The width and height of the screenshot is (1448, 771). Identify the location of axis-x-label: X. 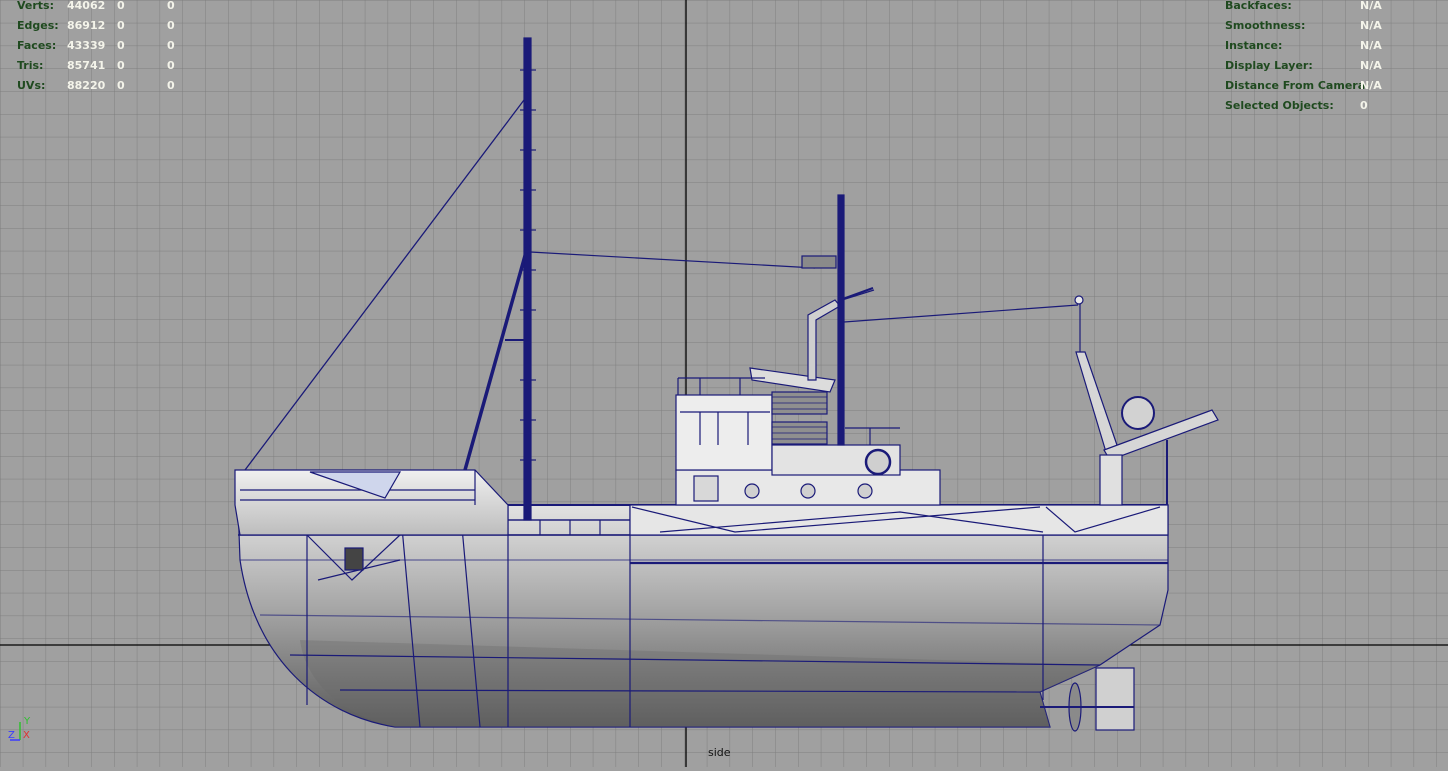
(26, 735).